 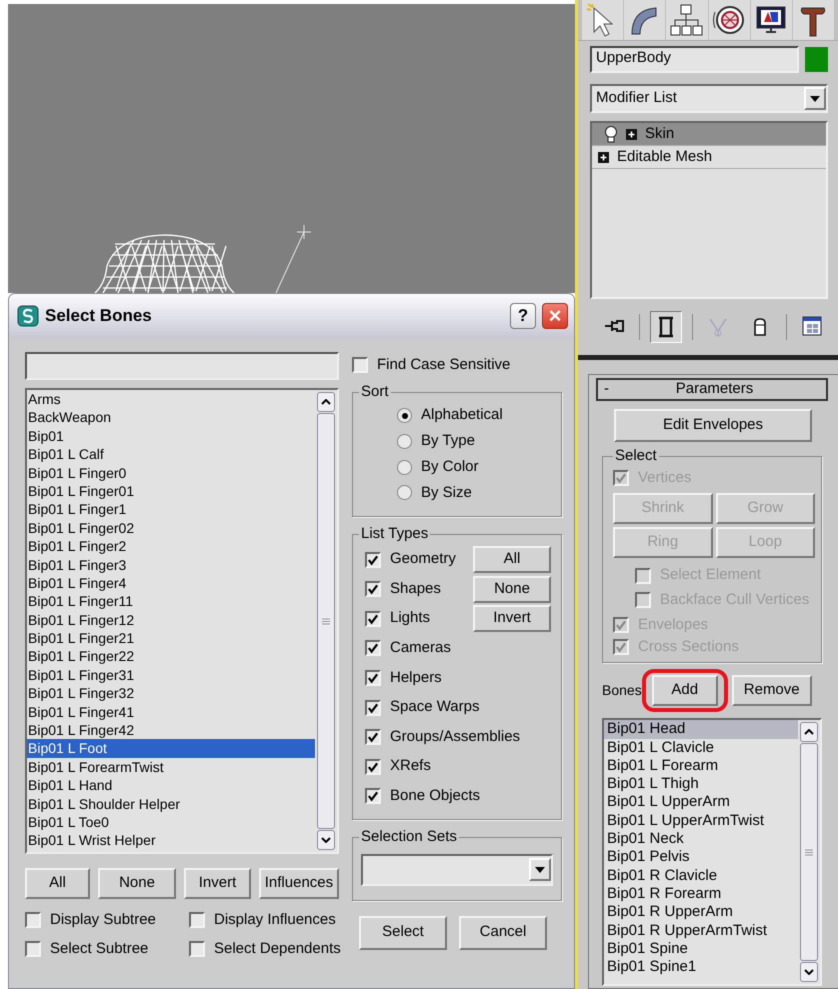 What do you see at coordinates (171, 620) in the screenshot?
I see `list-item: Bip01 L Finger12` at bounding box center [171, 620].